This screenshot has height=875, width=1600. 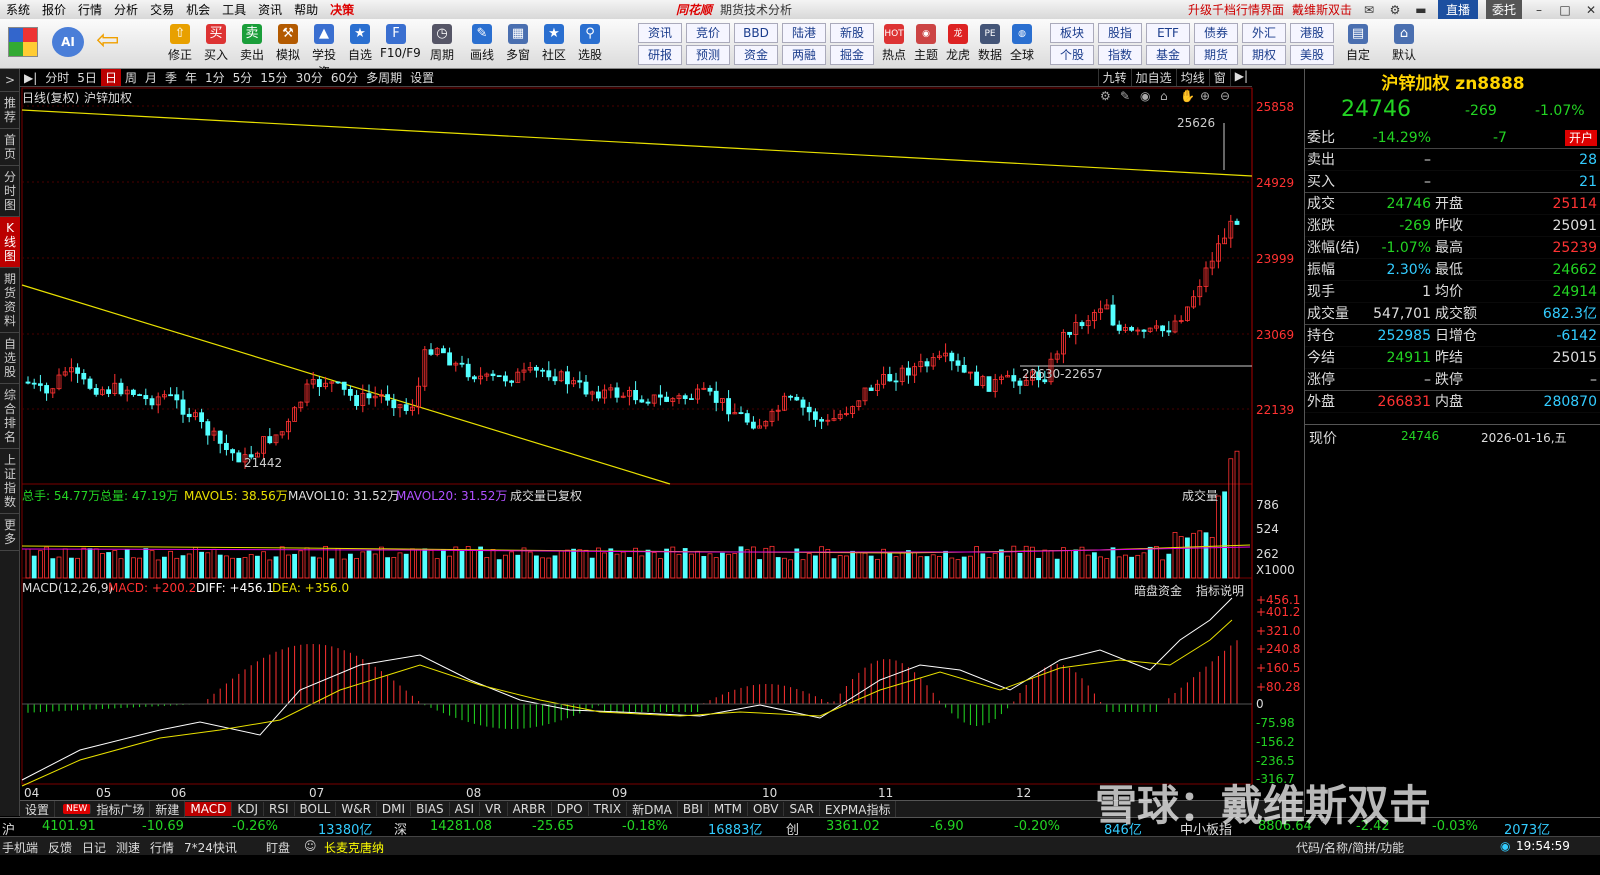 What do you see at coordinates (894, 43) in the screenshot?
I see `toolbar2-0-button: HOT 热点` at bounding box center [894, 43].